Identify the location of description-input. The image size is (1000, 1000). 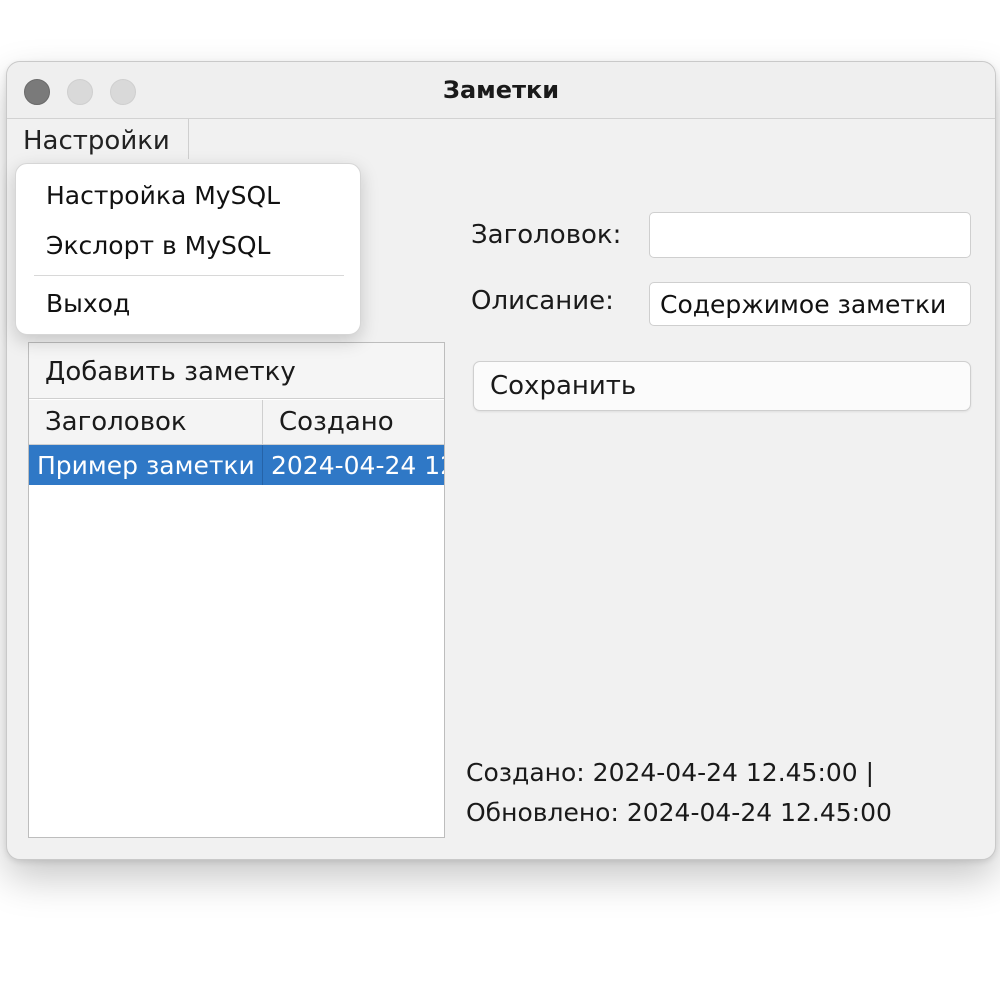
(810, 304).